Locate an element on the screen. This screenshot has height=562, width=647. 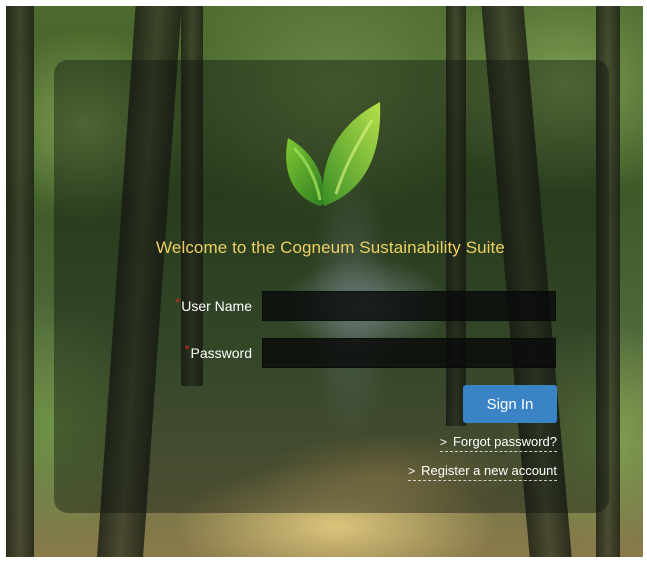
password-label-text: Password is located at coordinates (221, 353).